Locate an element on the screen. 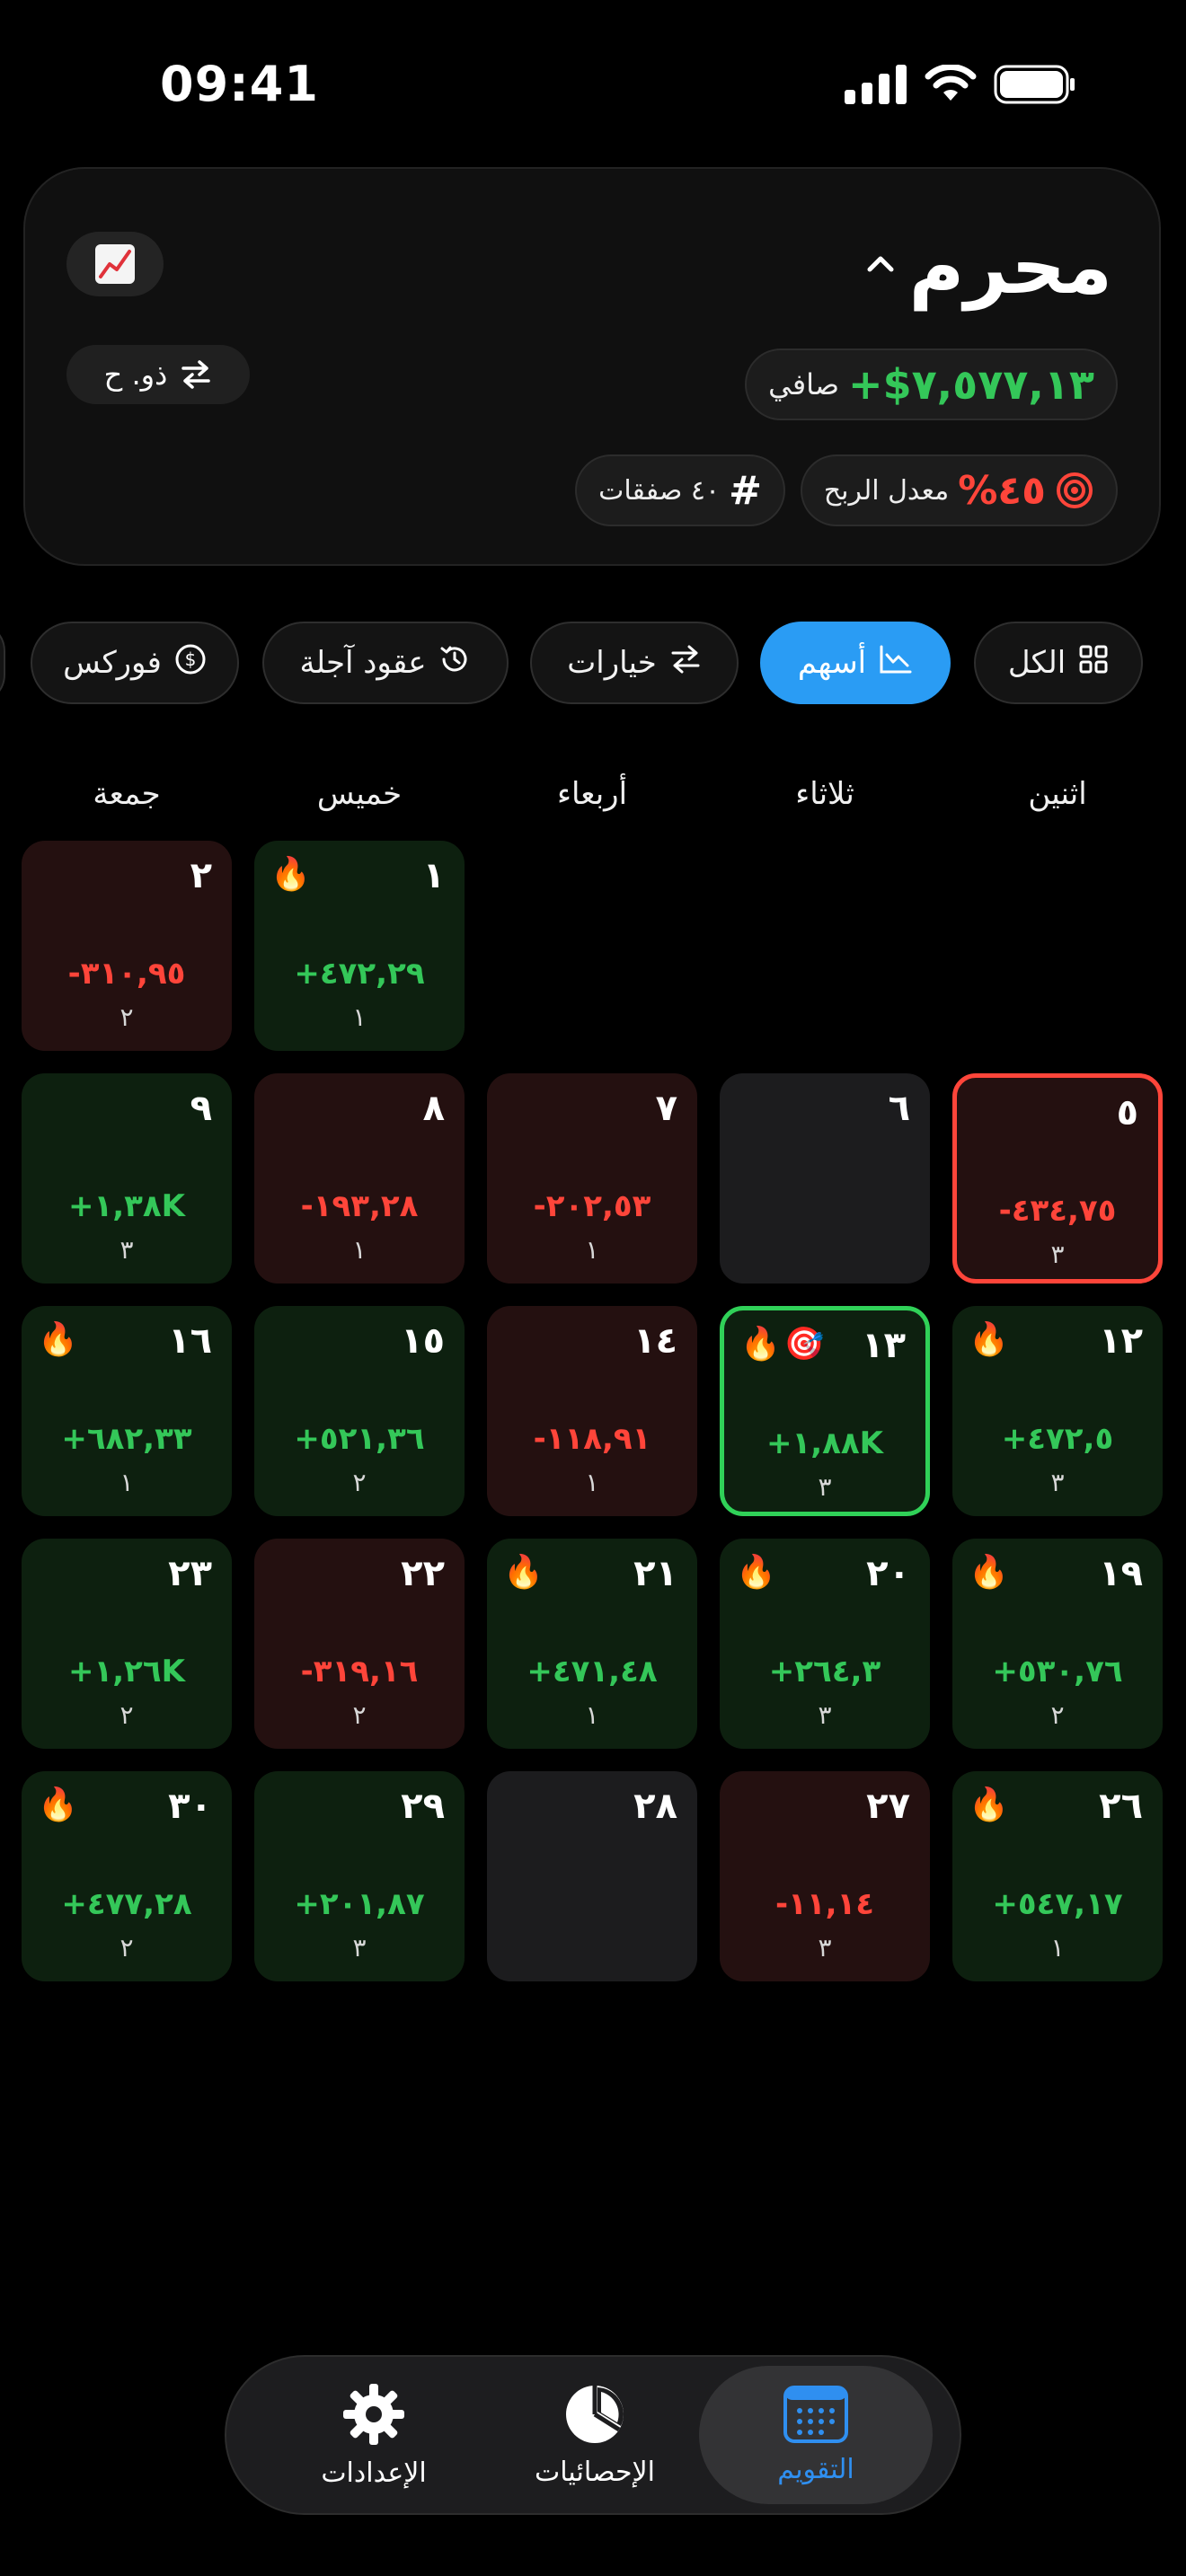 The height and width of the screenshot is (2576, 1186). day-cell: ٢٩ +٢٠١,٨٧ ٣ is located at coordinates (359, 1876).